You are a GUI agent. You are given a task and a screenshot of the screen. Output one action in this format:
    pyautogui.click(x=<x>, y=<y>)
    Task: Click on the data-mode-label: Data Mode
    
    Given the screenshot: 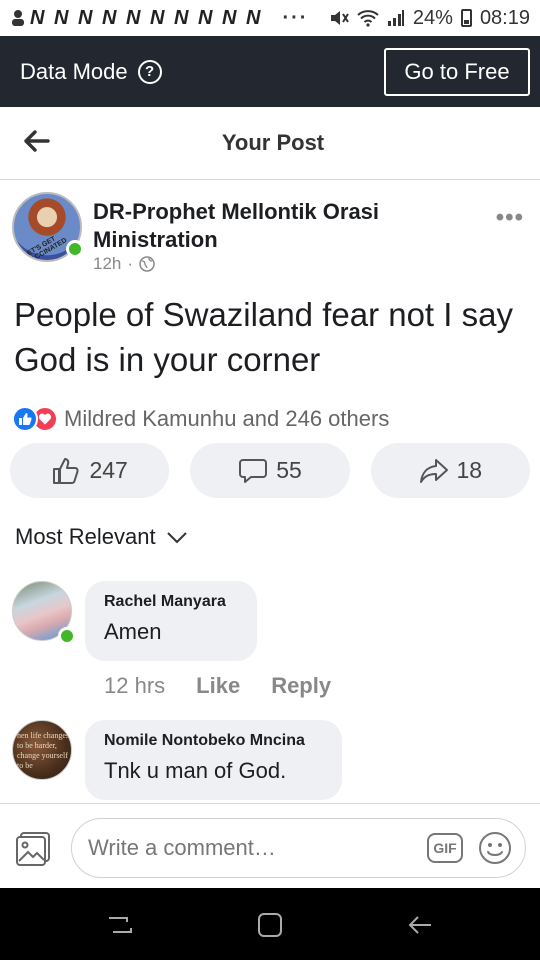 What is the action you would take?
    pyautogui.click(x=74, y=71)
    